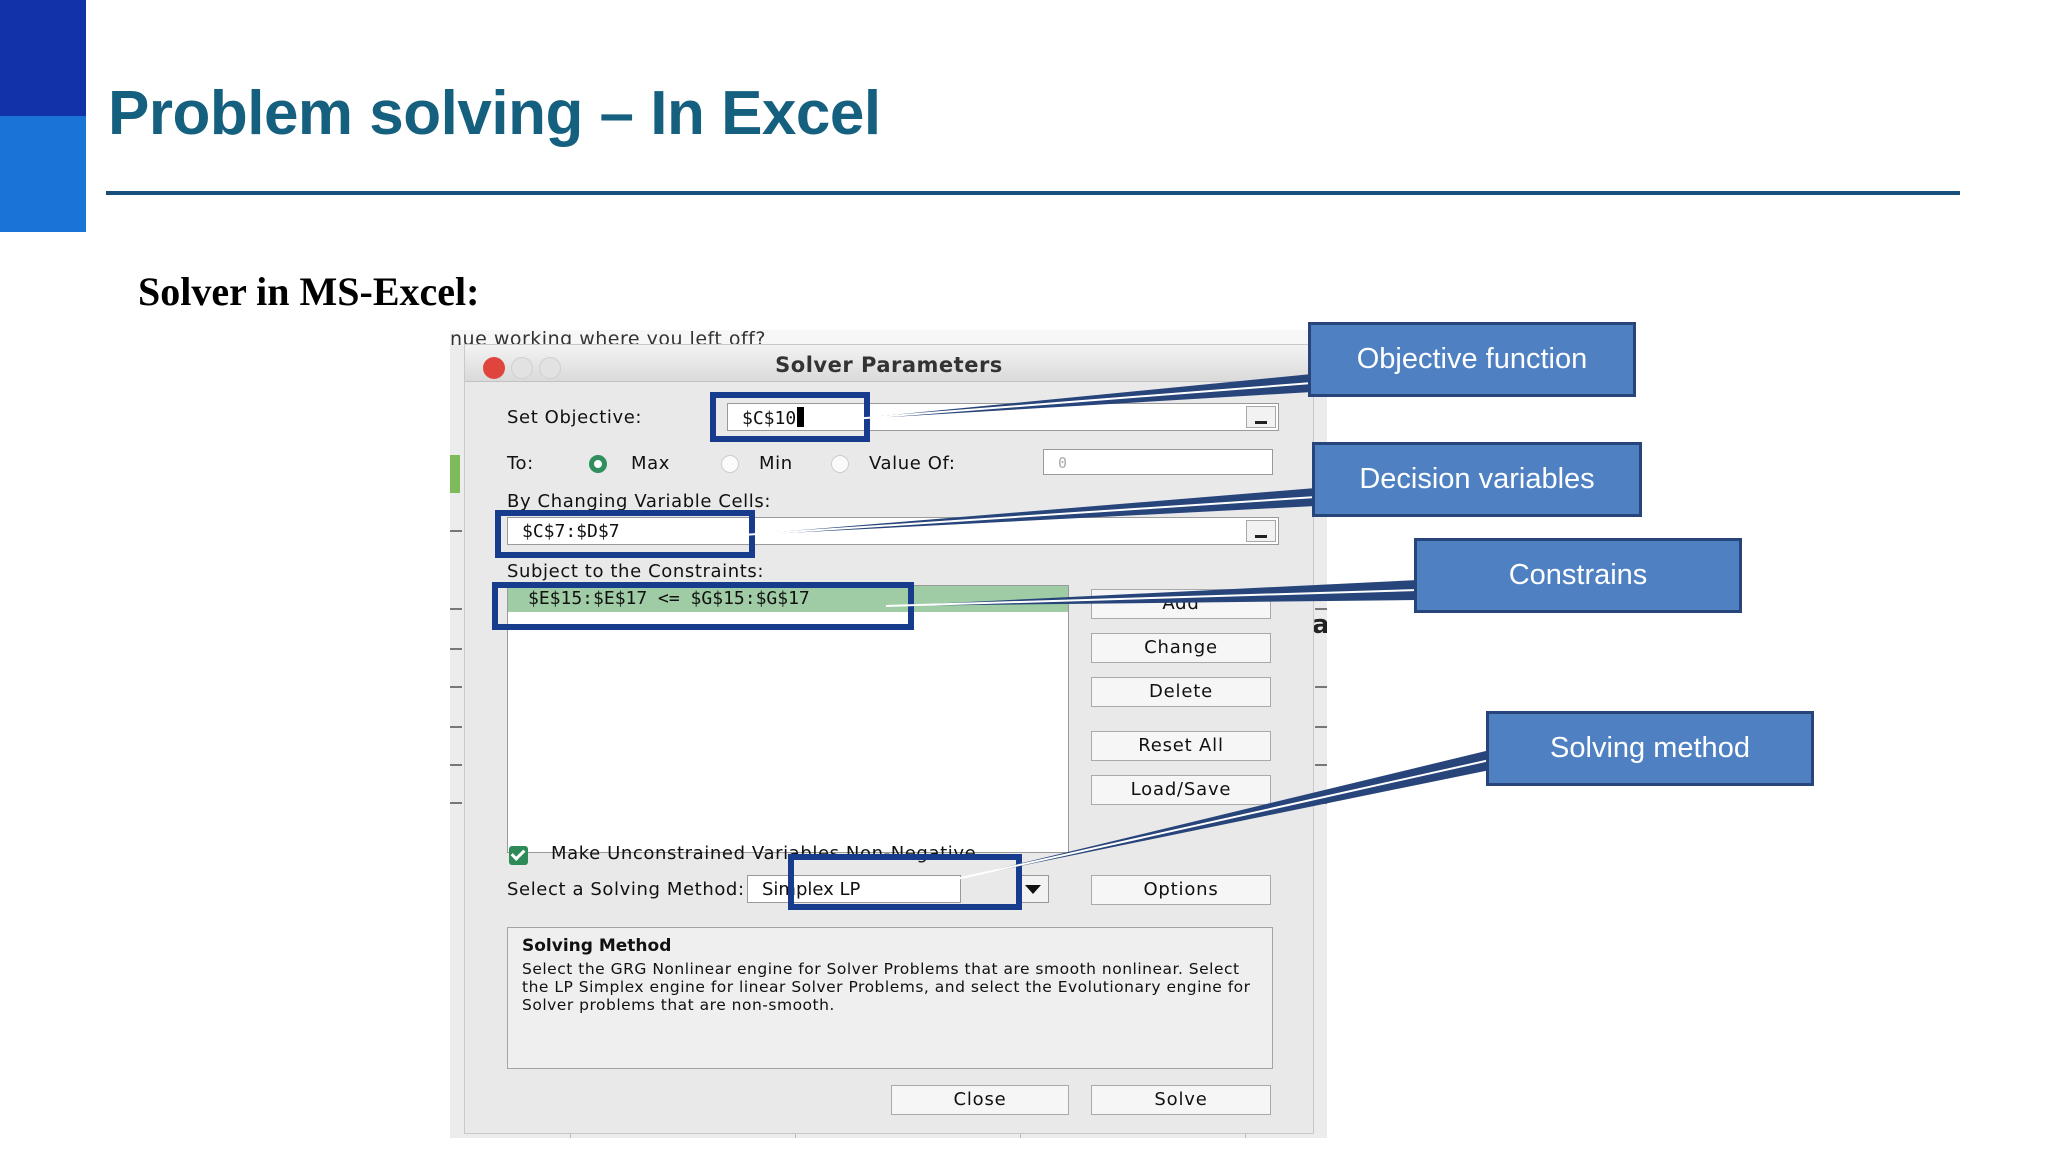 This screenshot has height=1152, width=2048. I want to click on nonneg-checkbox, so click(518, 855).